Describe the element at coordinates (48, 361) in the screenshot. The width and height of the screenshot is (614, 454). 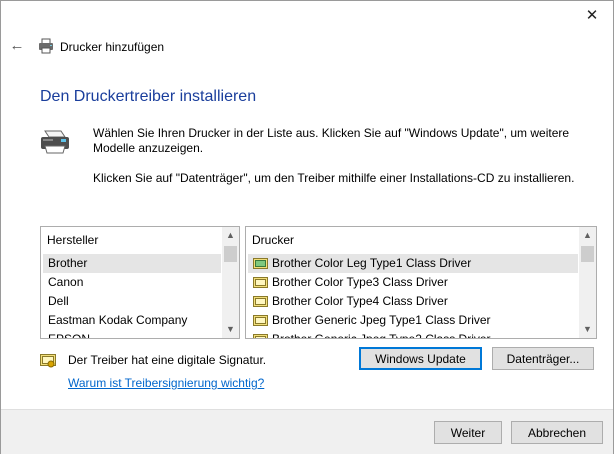
I see `digital-signature-icon` at that location.